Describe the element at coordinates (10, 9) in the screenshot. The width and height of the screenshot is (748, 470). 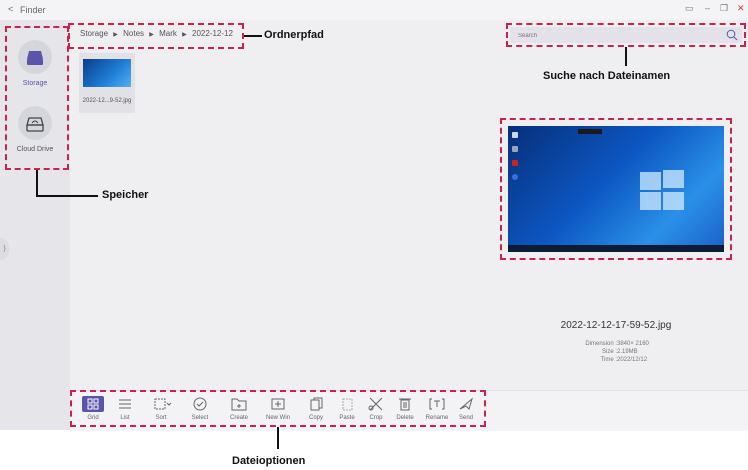
I see `back-icon: <` at that location.